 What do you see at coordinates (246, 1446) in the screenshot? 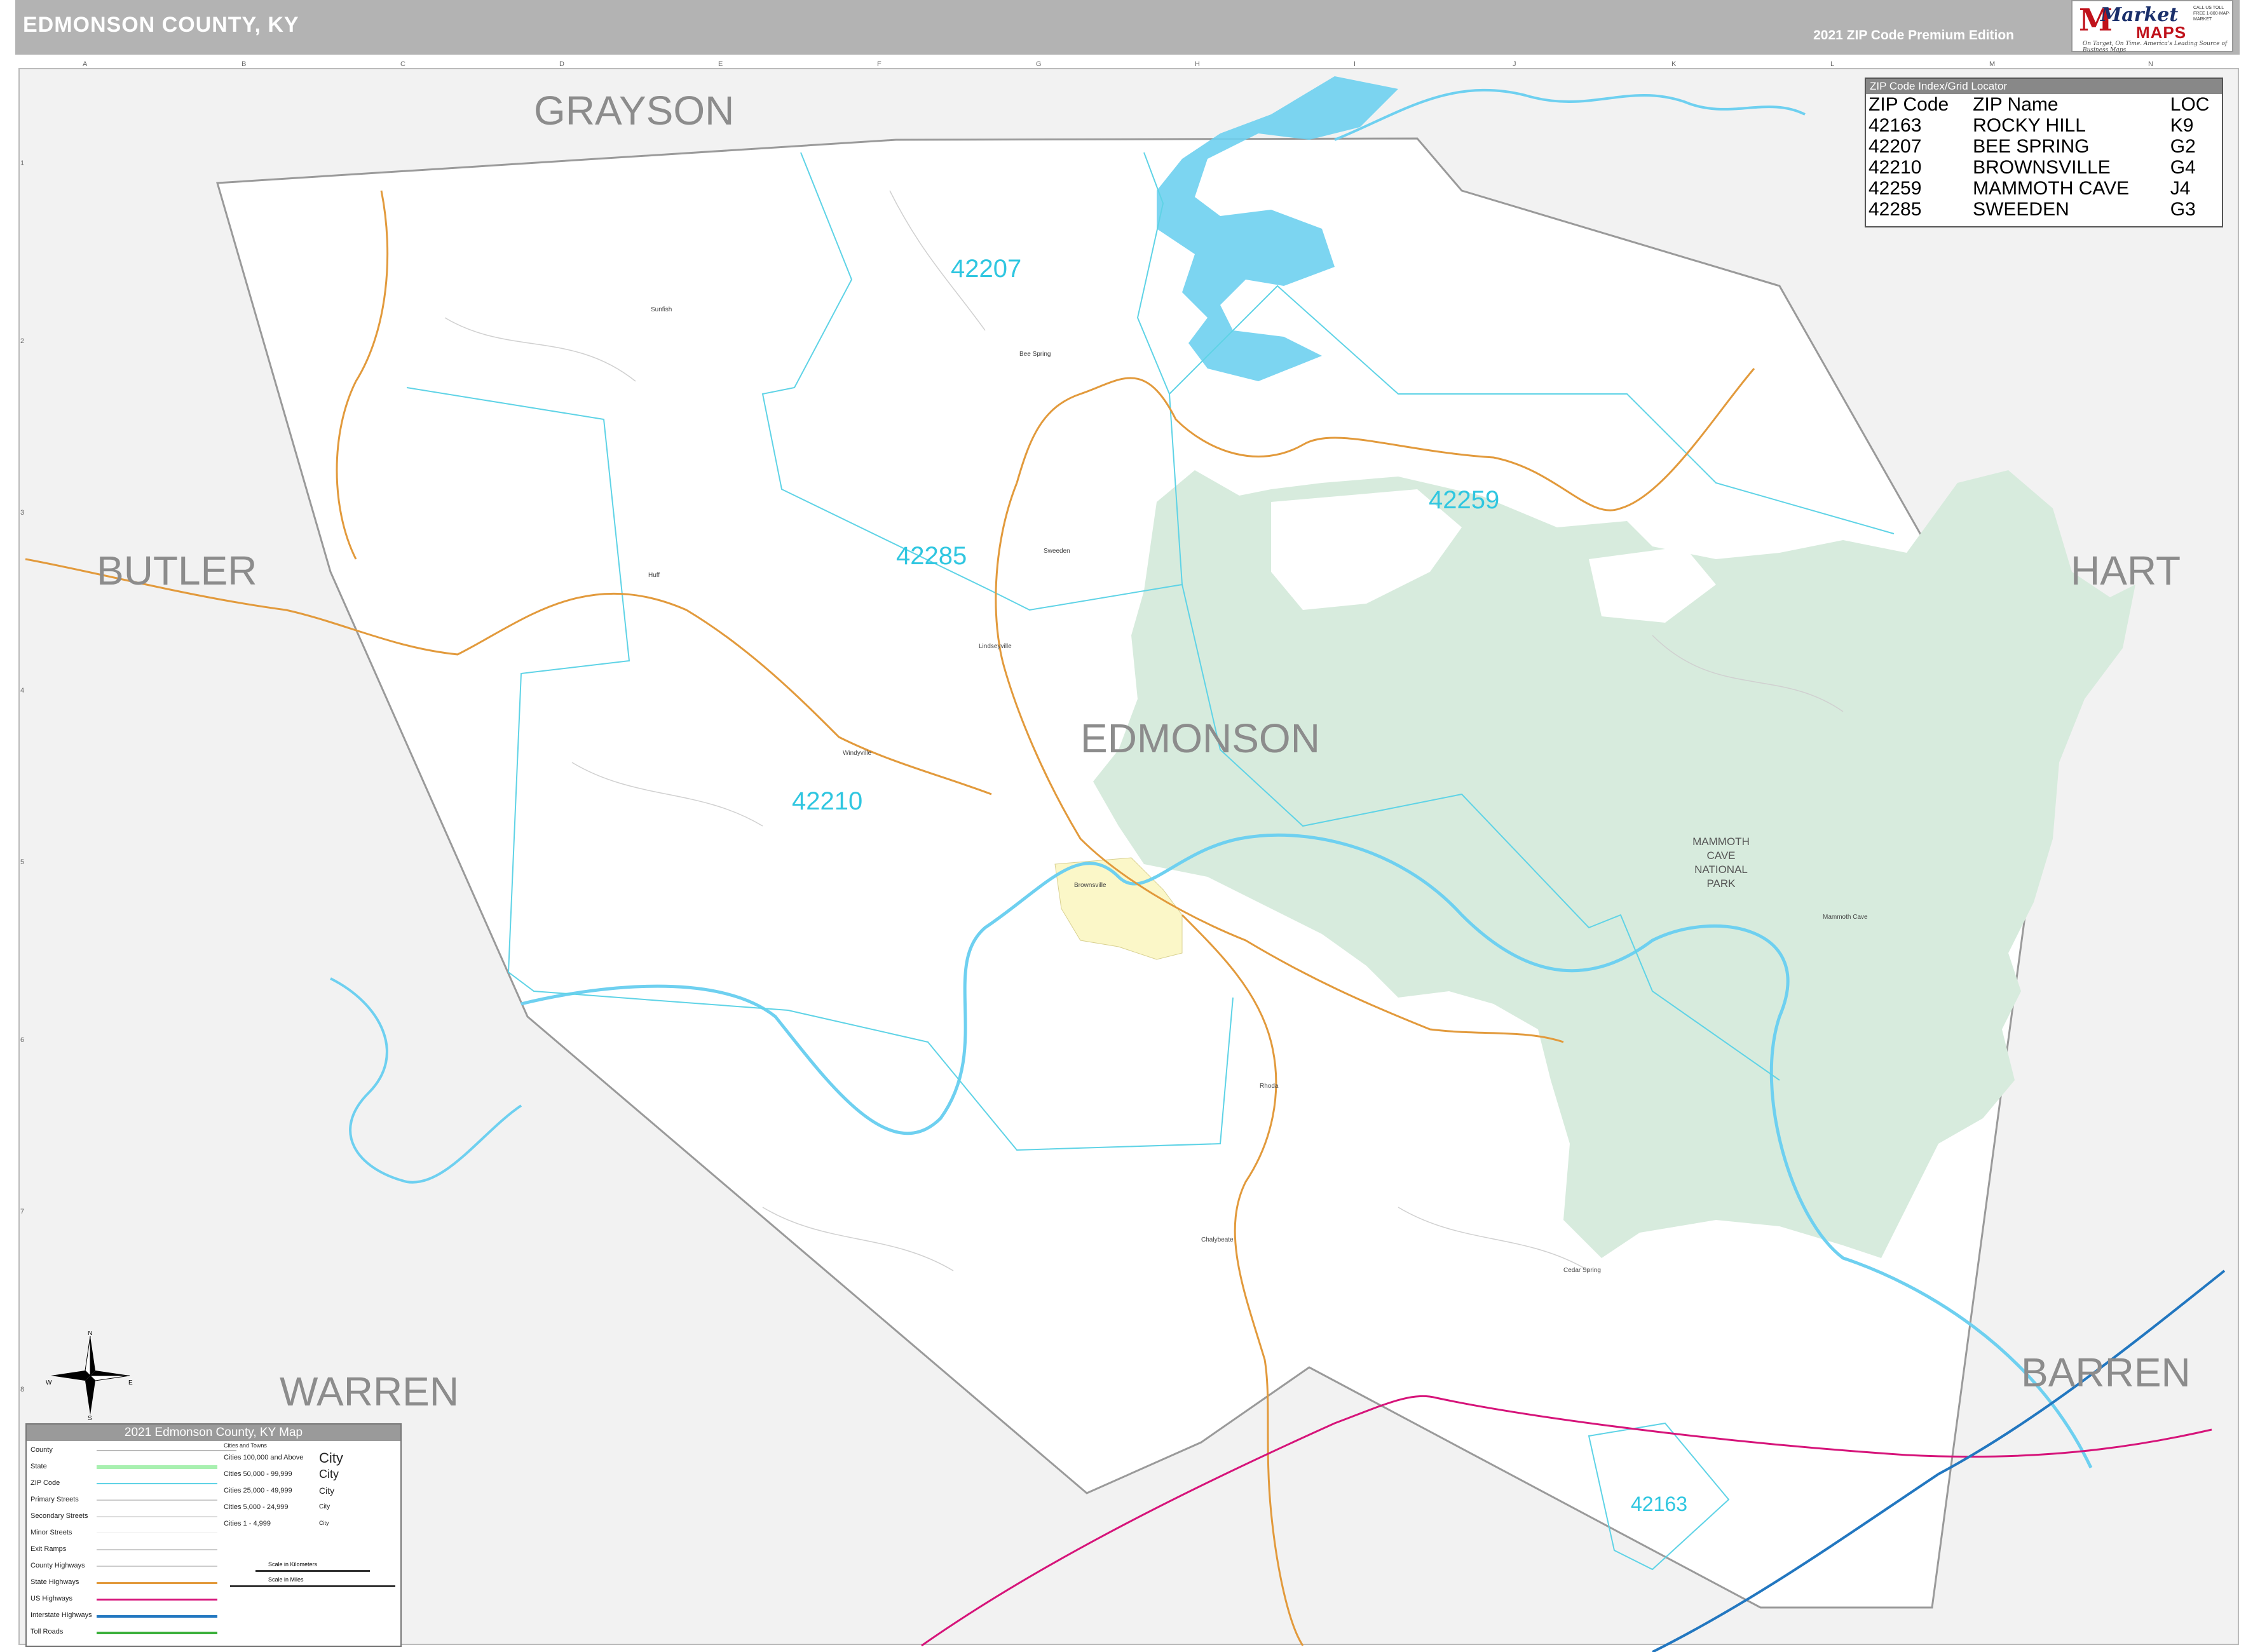
I see `legend-cities-header: Cities and Towns` at bounding box center [246, 1446].